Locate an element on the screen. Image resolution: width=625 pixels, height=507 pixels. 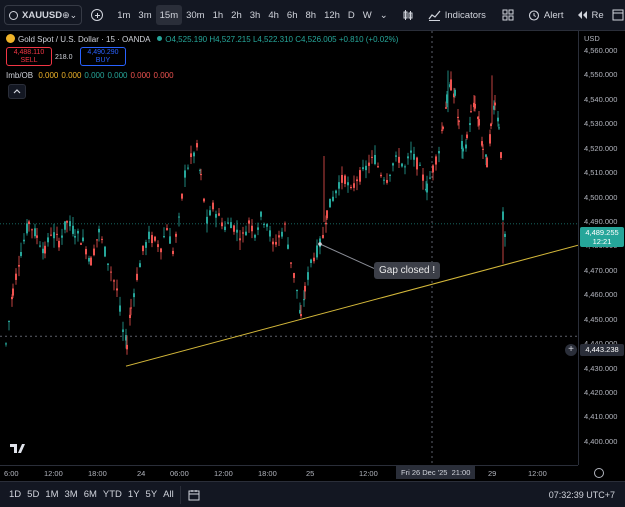
chart-type-button is located at coordinates (408, 15).